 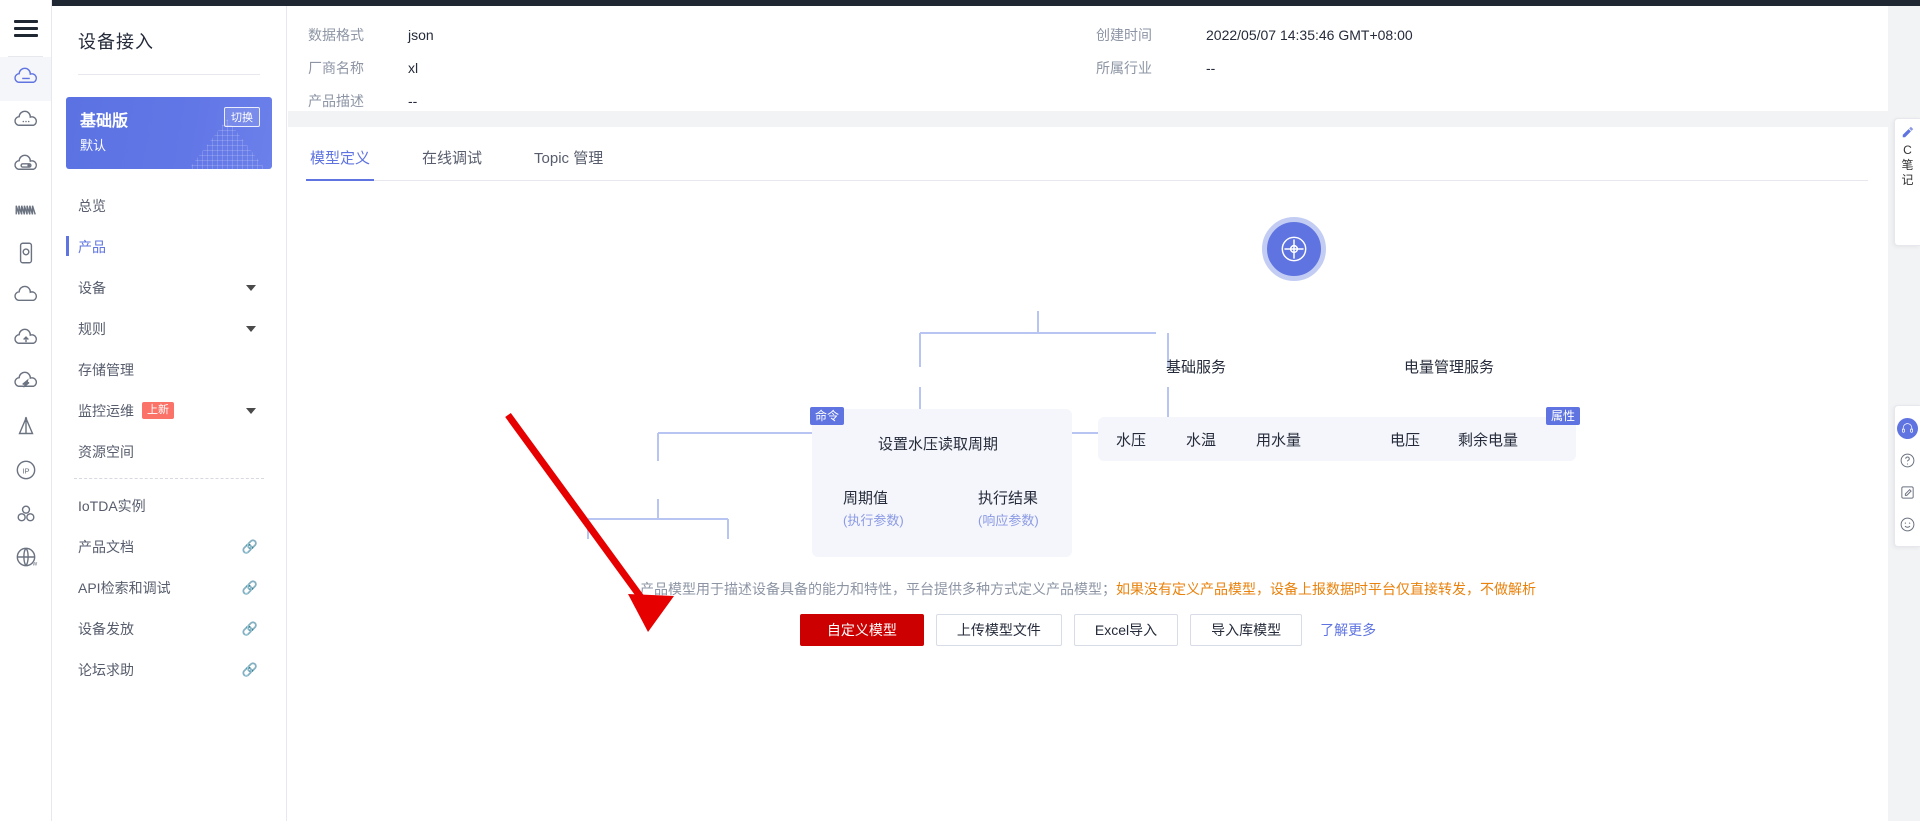 What do you see at coordinates (1907, 150) in the screenshot?
I see `note-tab-line-1: C` at bounding box center [1907, 150].